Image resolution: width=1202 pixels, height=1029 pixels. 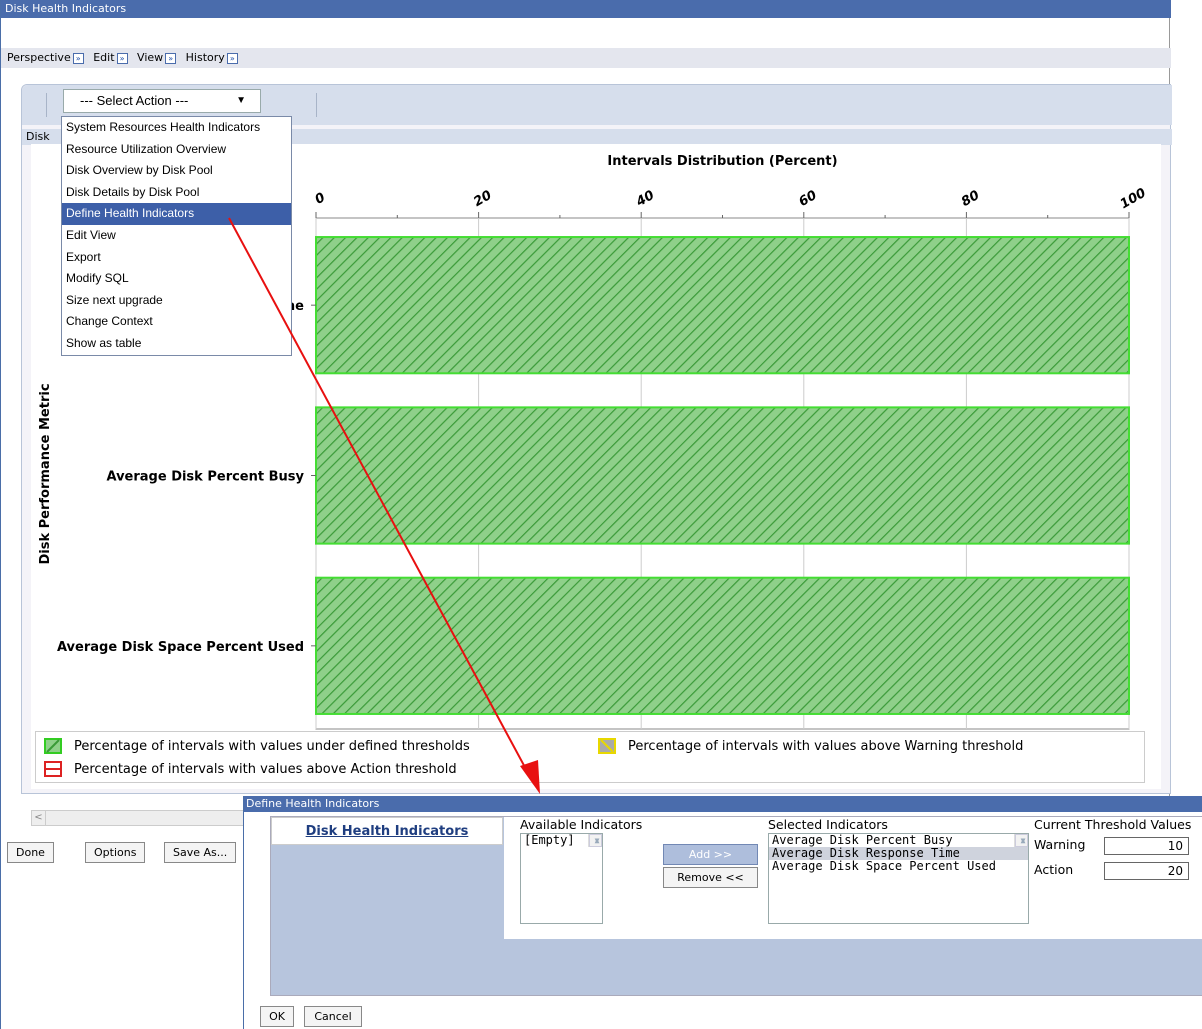 What do you see at coordinates (176, 171) in the screenshot?
I see `menu-item: Disk Overview by Disk Pool` at bounding box center [176, 171].